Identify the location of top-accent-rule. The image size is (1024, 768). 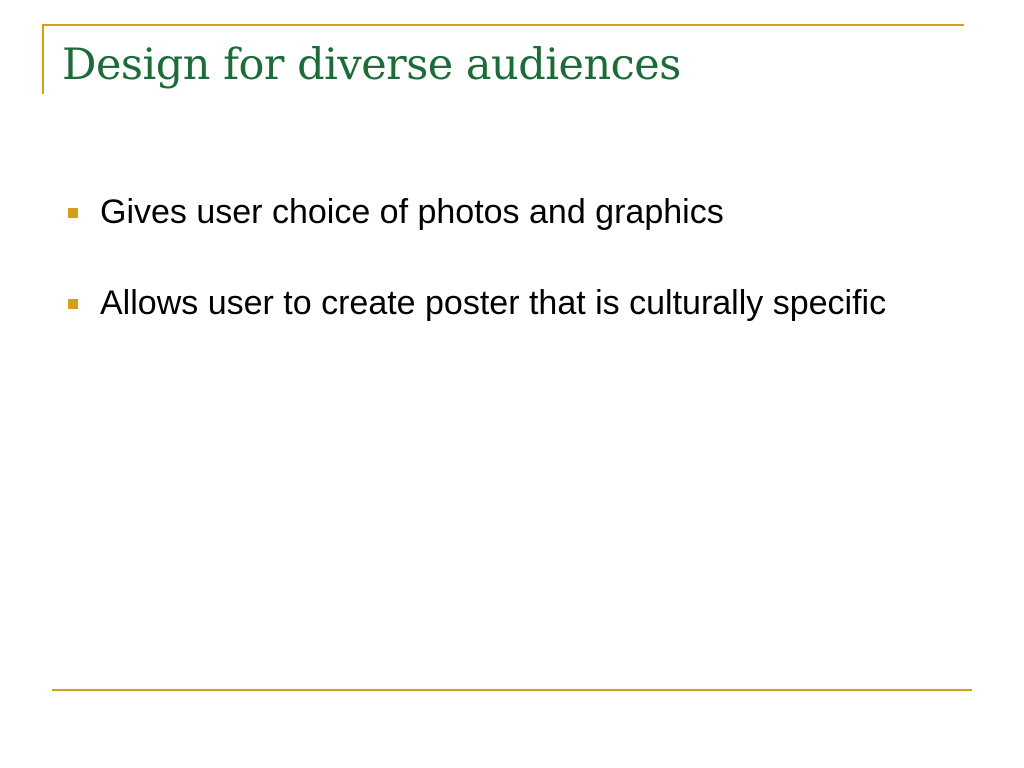
(503, 25).